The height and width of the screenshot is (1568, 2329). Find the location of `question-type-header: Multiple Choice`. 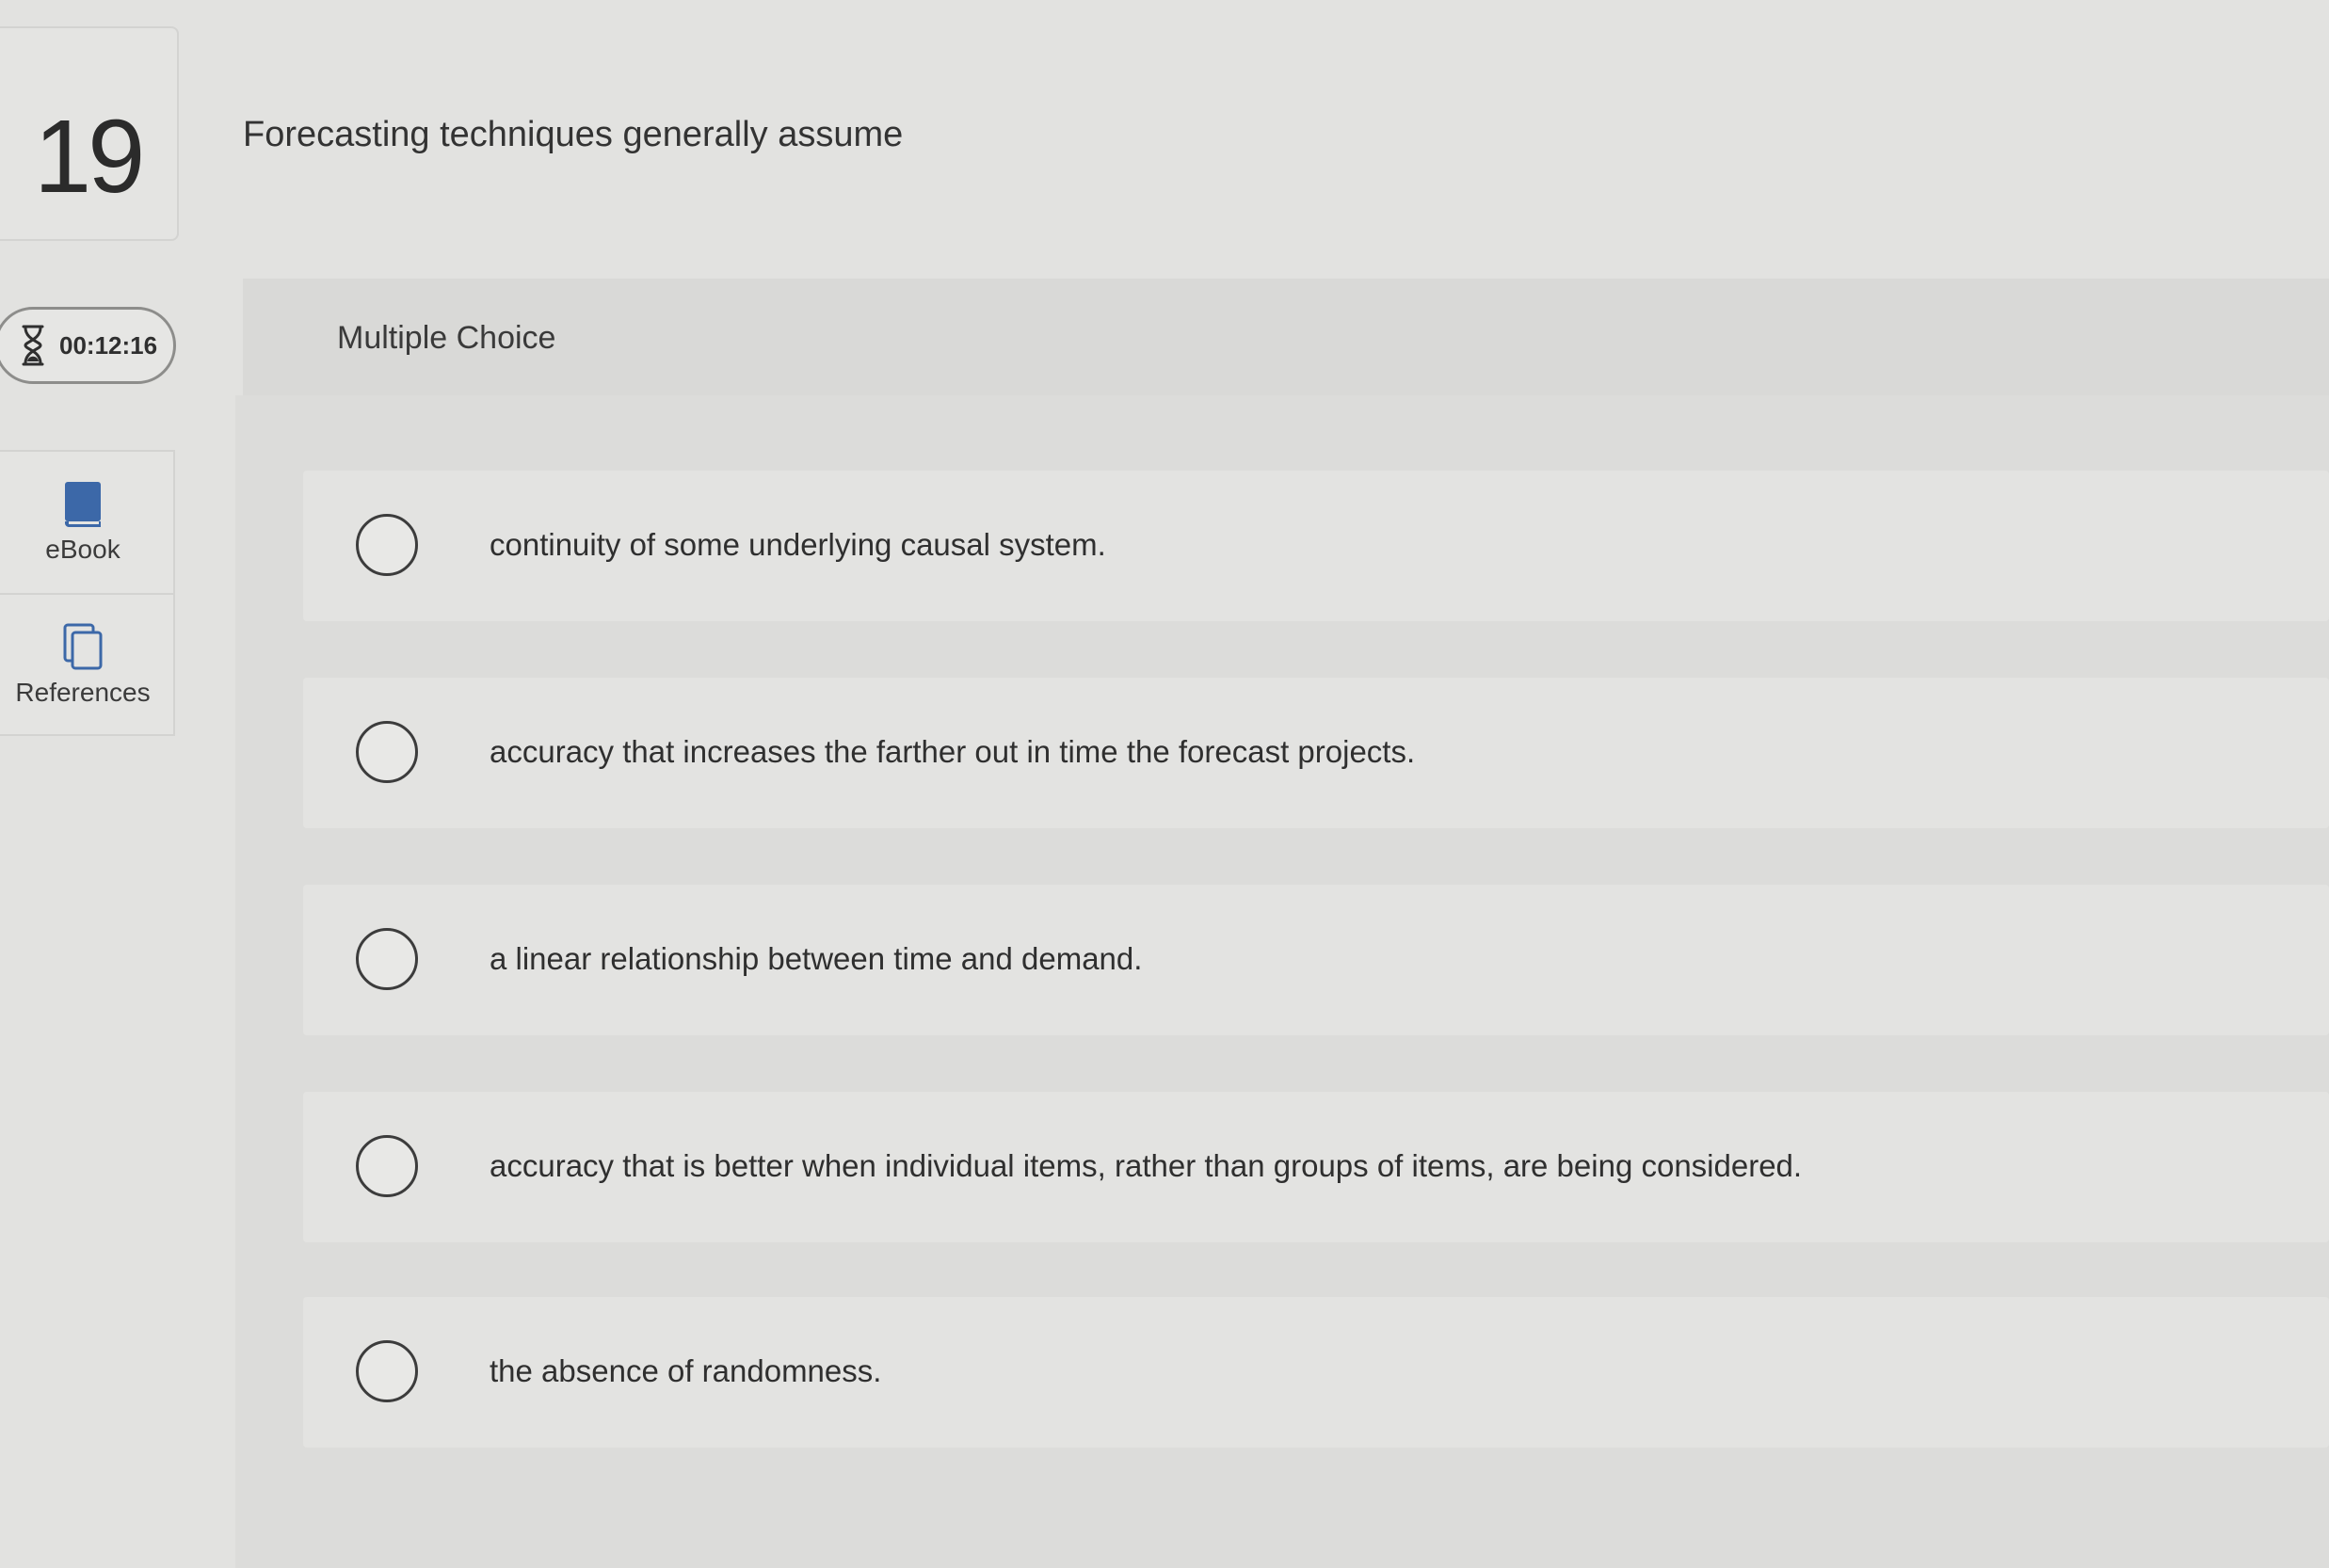

question-type-header: Multiple Choice is located at coordinates (1286, 337).